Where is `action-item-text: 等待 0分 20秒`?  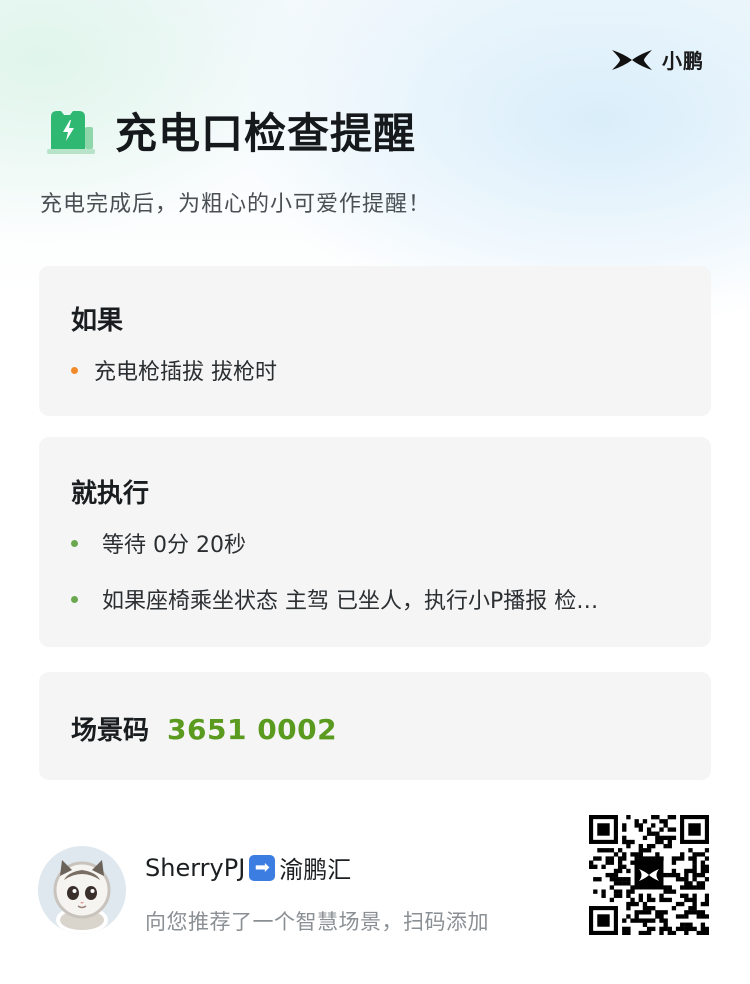
action-item-text: 等待 0分 20秒 is located at coordinates (174, 545).